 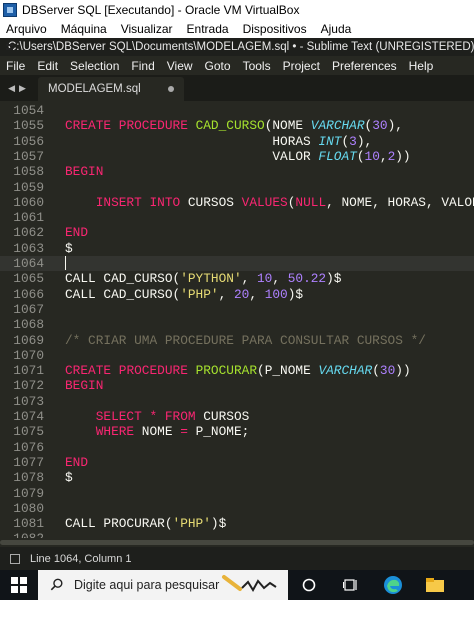 I want to click on line-number: 1073, so click(x=28, y=401).